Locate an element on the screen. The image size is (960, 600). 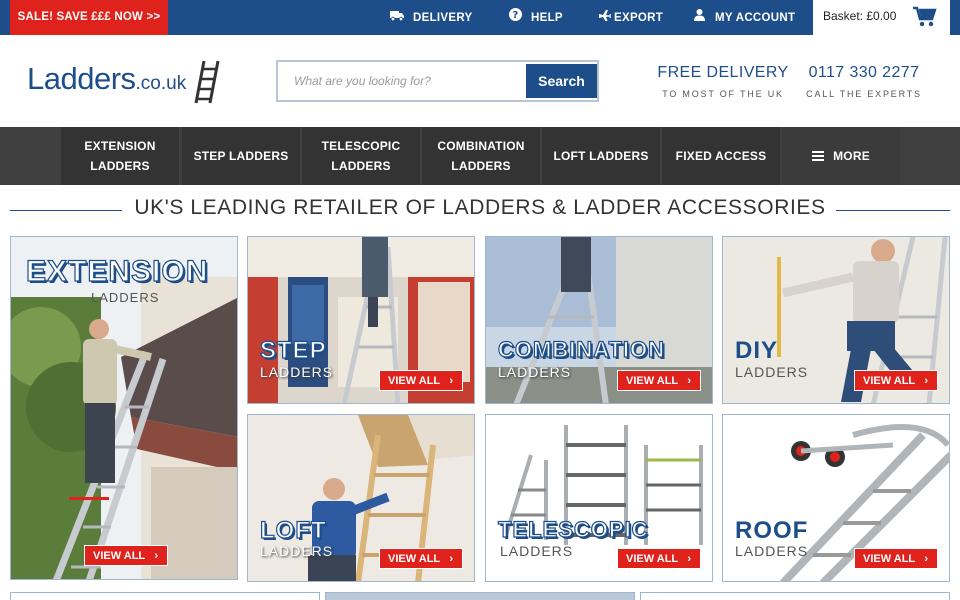
ladder-logo-icon is located at coordinates (207, 82).